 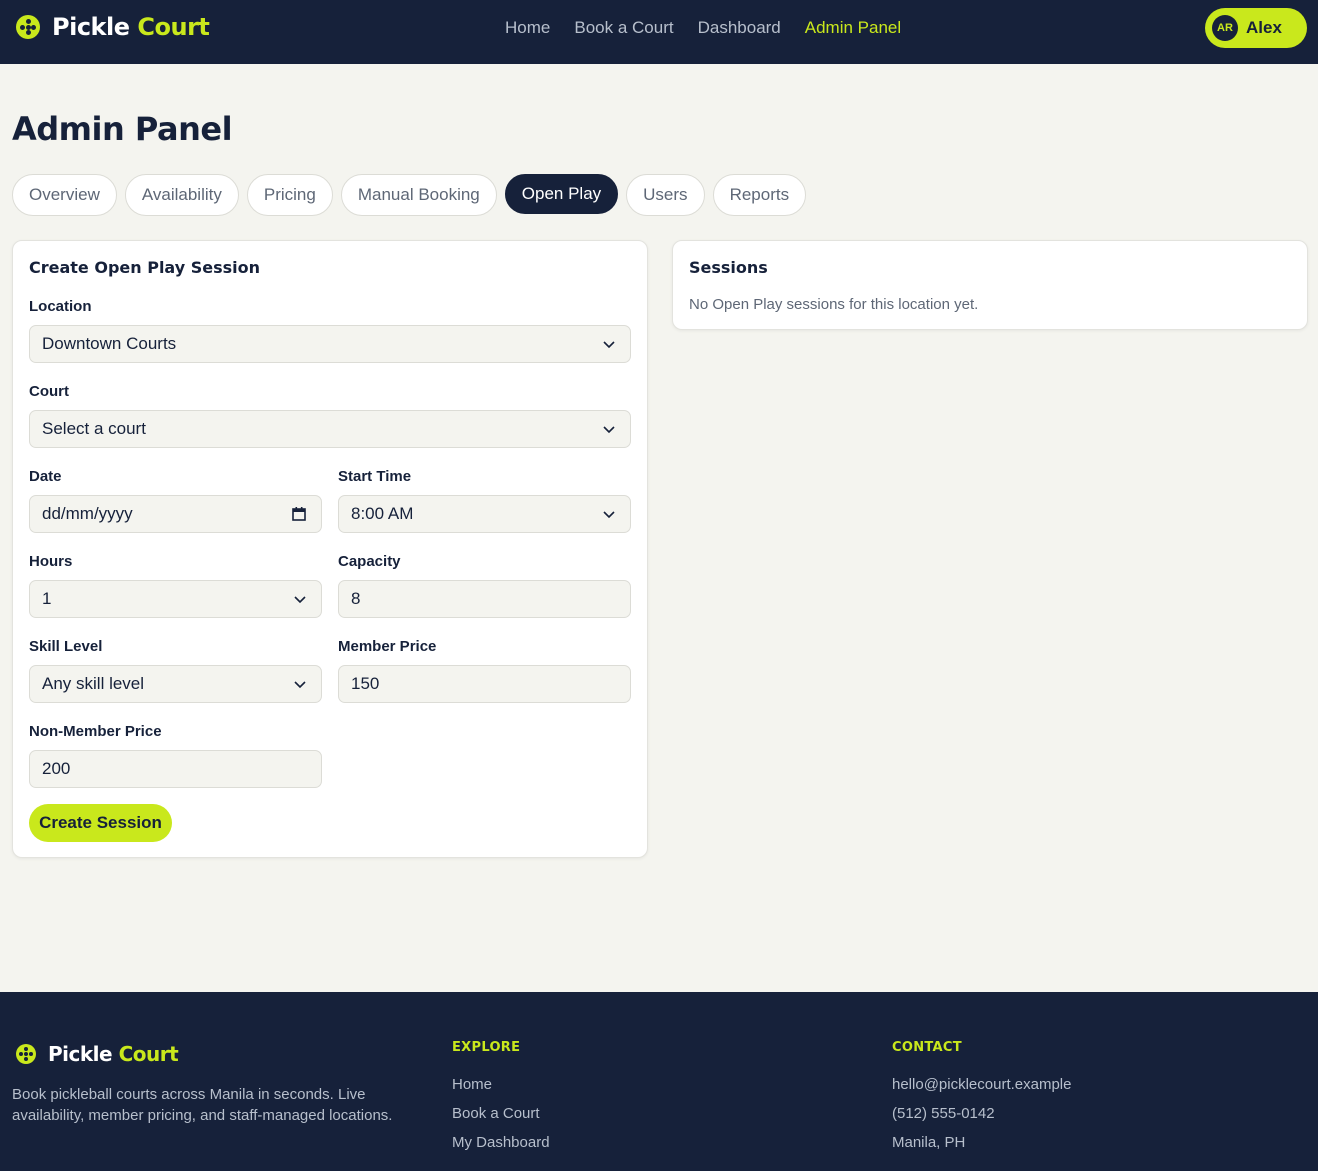 What do you see at coordinates (93, 683) in the screenshot?
I see `skill-level-value: Any skill level` at bounding box center [93, 683].